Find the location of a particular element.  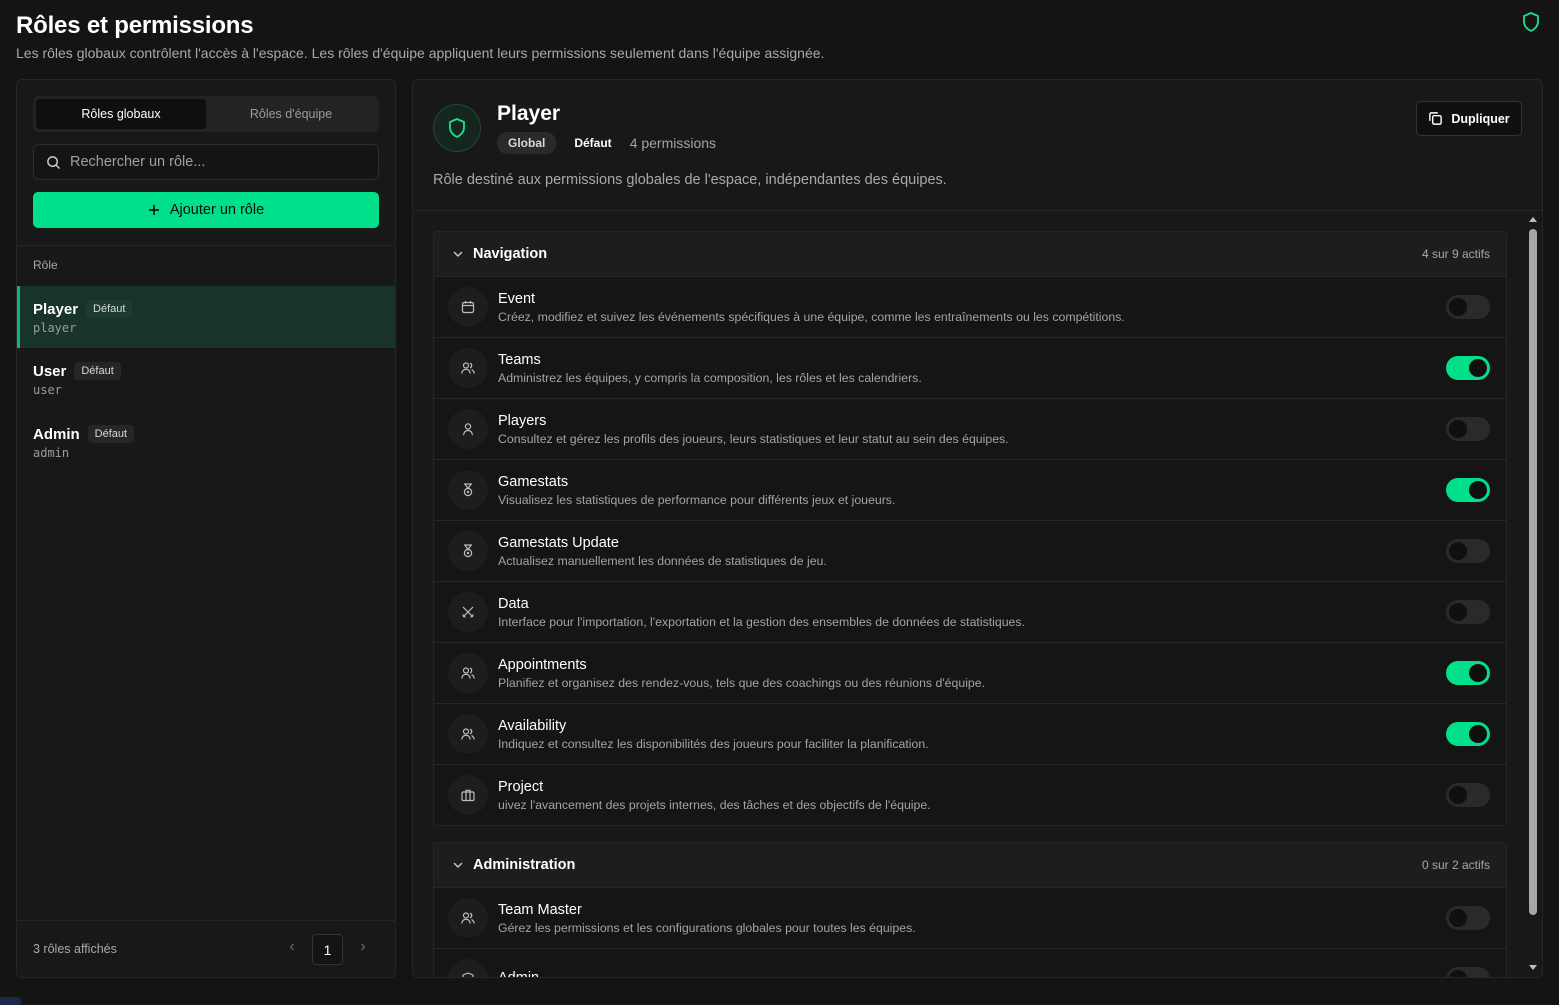

permission-count: 4 permissions is located at coordinates (673, 143).